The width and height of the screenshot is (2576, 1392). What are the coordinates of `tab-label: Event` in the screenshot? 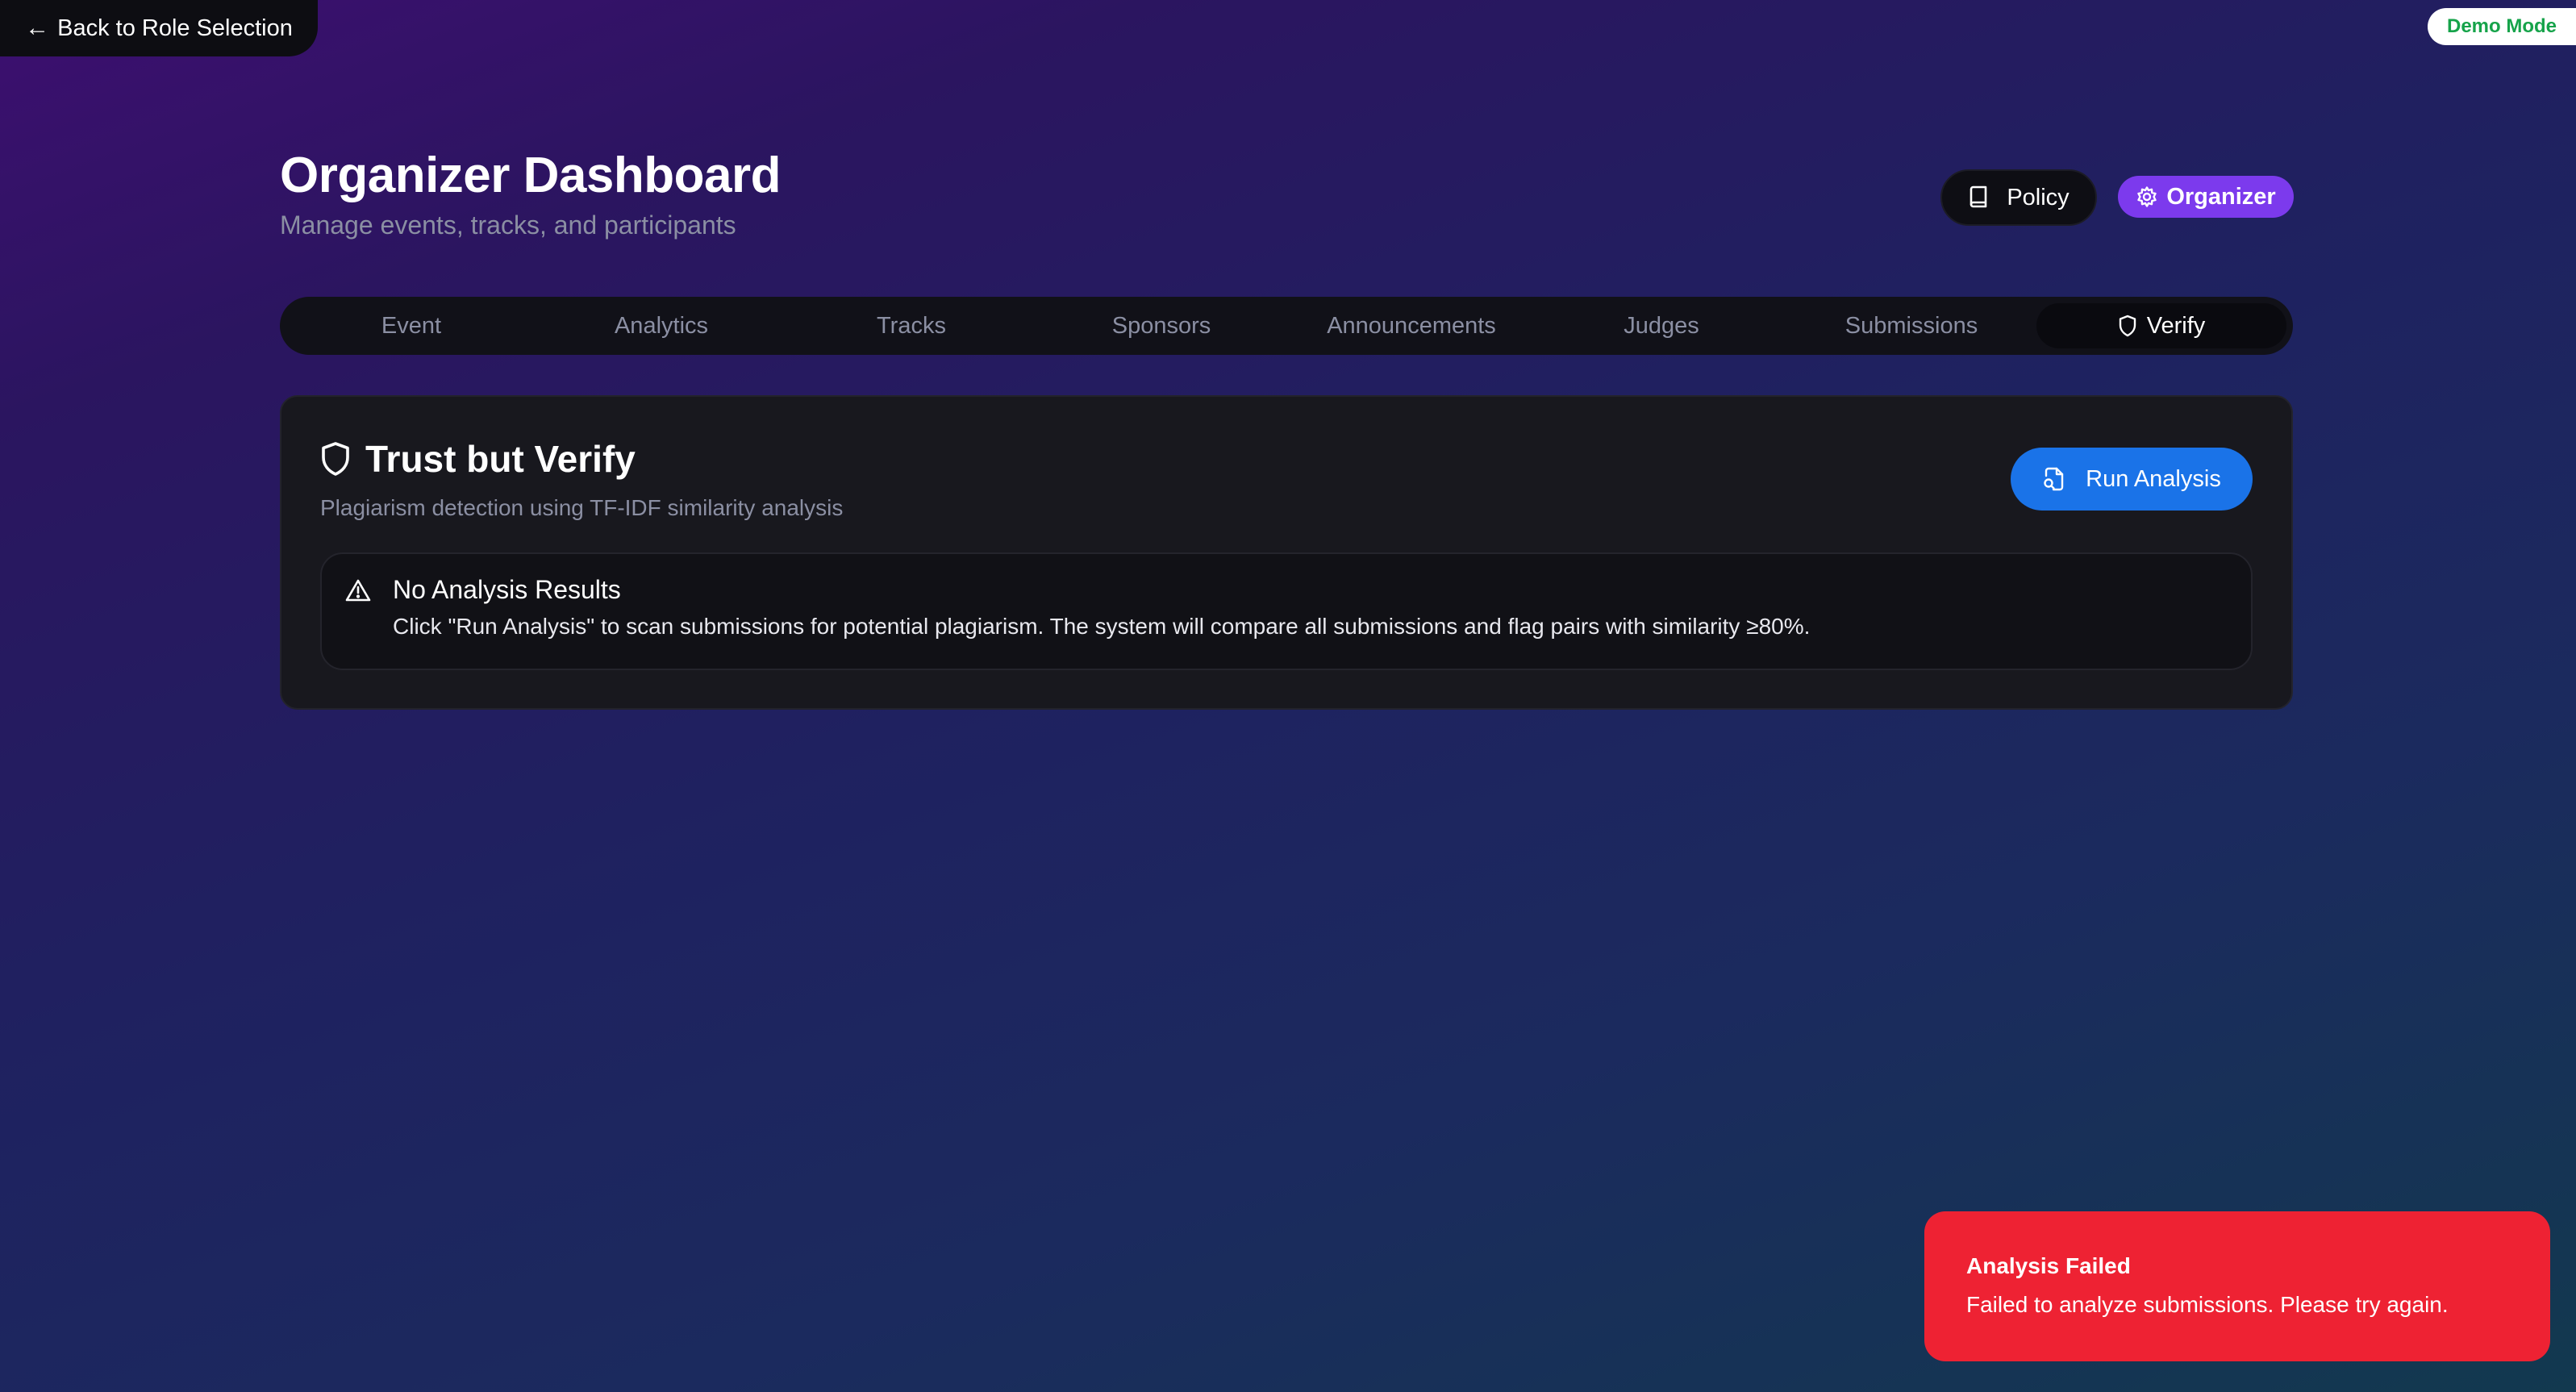 It's located at (411, 325).